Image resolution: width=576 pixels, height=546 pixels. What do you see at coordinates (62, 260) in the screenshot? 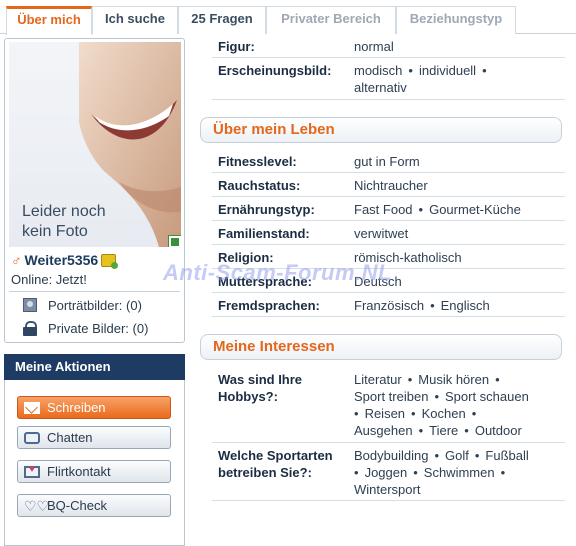
I see `username: Weiter5356` at bounding box center [62, 260].